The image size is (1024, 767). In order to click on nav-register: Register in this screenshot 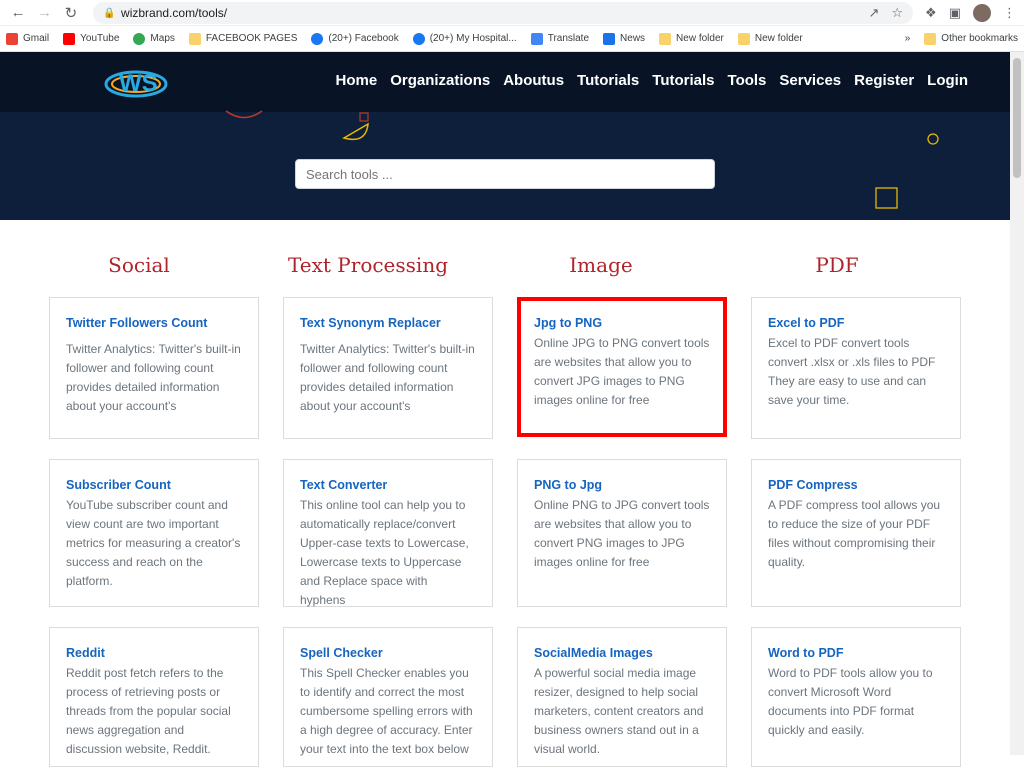, I will do `click(884, 80)`.